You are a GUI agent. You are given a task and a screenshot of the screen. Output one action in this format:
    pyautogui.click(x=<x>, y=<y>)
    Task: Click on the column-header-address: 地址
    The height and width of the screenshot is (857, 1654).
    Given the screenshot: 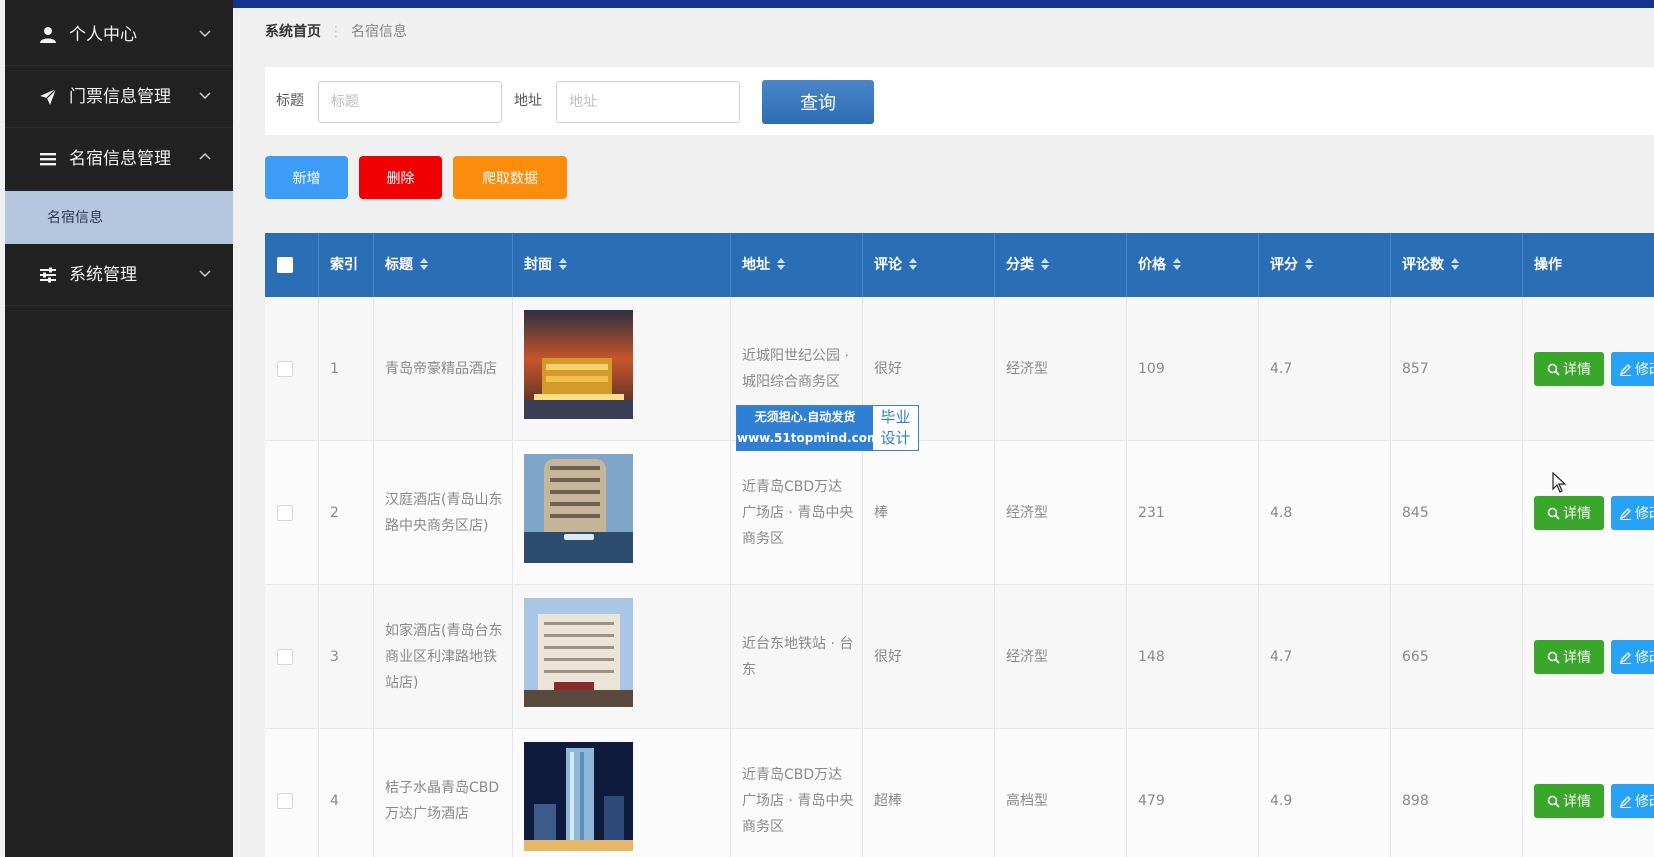 What is the action you would take?
    pyautogui.click(x=797, y=265)
    